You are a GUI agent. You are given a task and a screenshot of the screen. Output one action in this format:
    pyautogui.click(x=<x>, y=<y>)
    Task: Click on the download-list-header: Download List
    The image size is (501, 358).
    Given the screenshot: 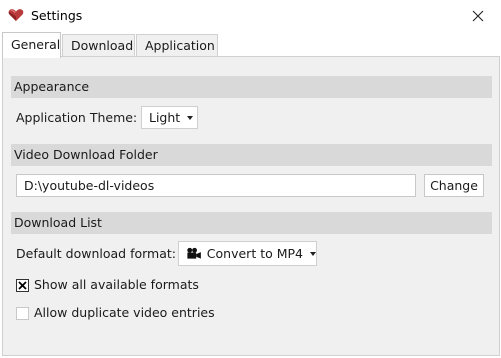 What is the action you would take?
    pyautogui.click(x=251, y=223)
    